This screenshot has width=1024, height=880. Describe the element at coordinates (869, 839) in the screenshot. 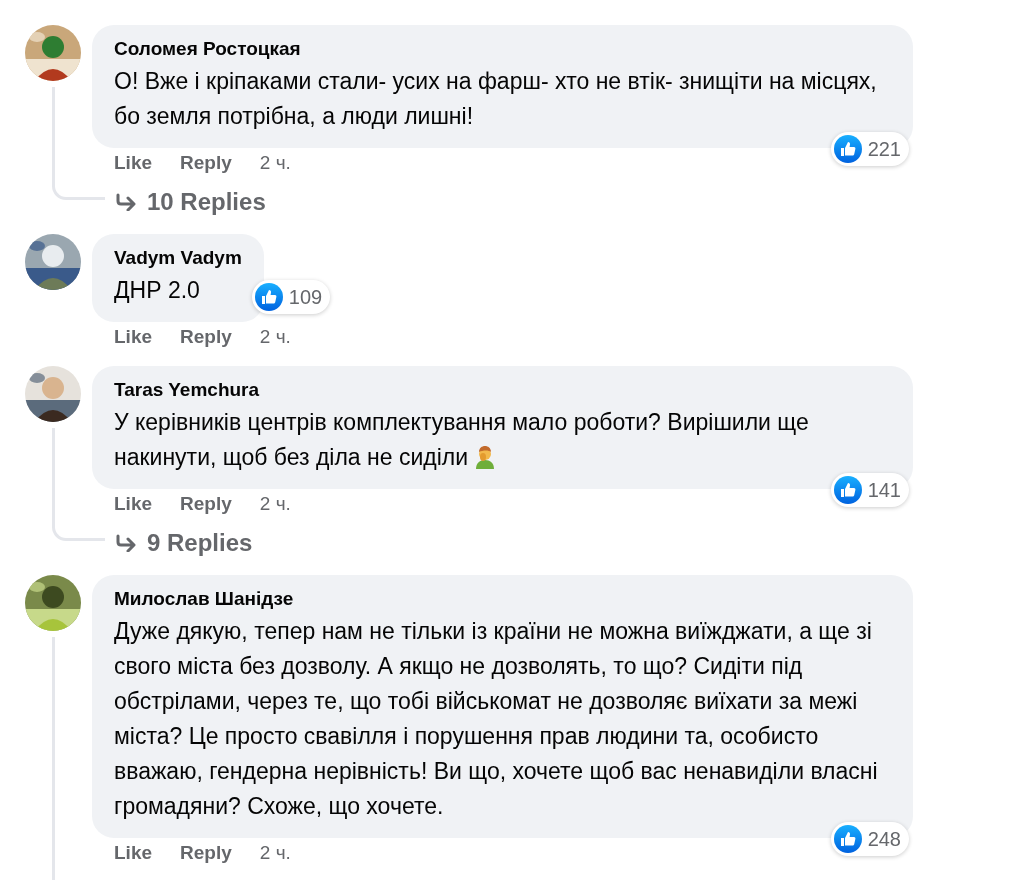

I see `reaction-count: 248` at that location.